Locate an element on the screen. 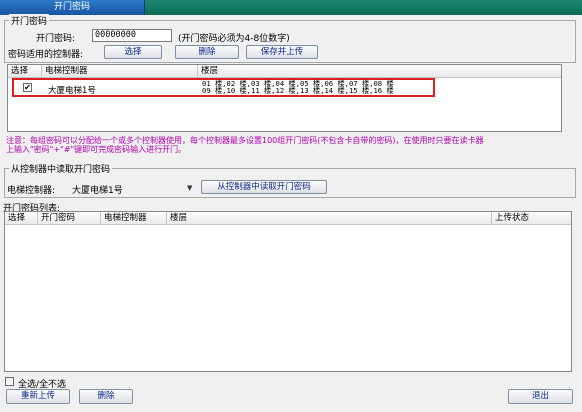 This screenshot has height=412, width=582. row-controller-name: 大厦电梯1号 is located at coordinates (72, 91).